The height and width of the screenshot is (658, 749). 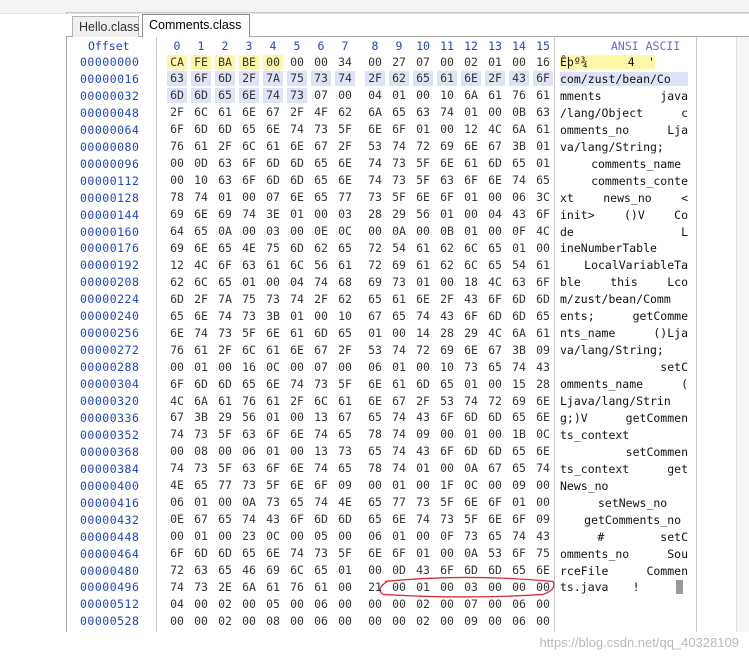 I want to click on hex-byte: 02, so click(x=423, y=621).